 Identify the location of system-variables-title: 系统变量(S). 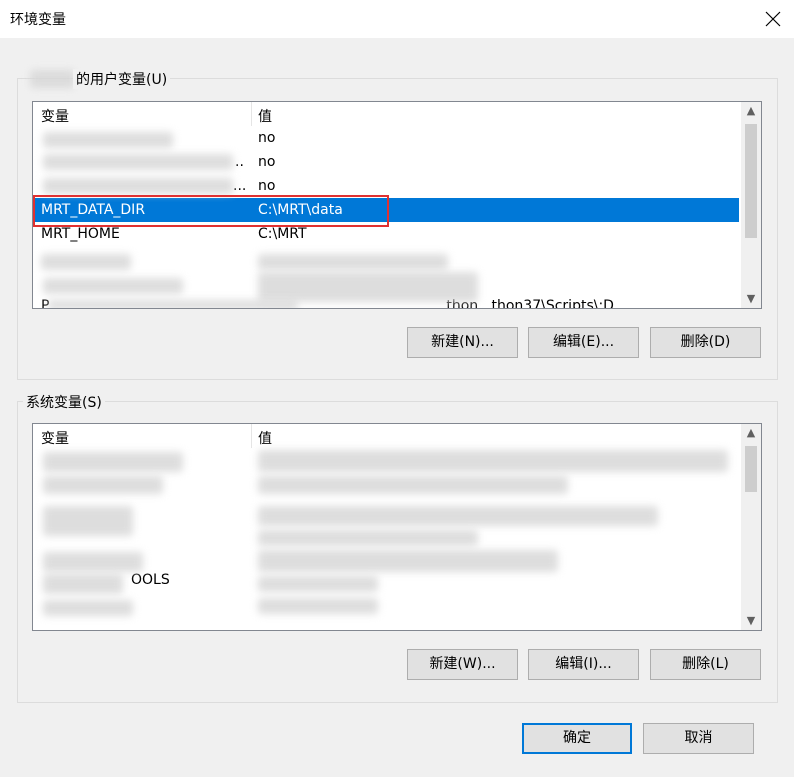
(64, 402).